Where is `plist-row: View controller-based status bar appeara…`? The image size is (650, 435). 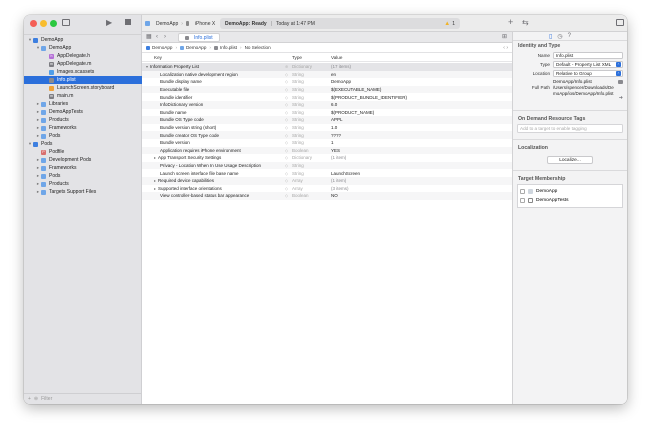
plist-row: View controller-based status bar appeara… is located at coordinates (327, 196).